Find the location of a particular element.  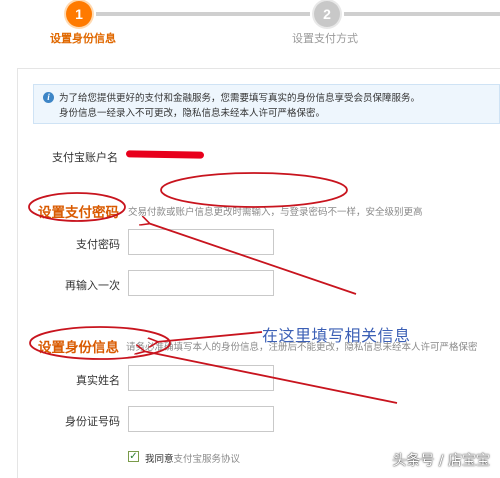

agreement-prefix: 我同意 is located at coordinates (159, 459).